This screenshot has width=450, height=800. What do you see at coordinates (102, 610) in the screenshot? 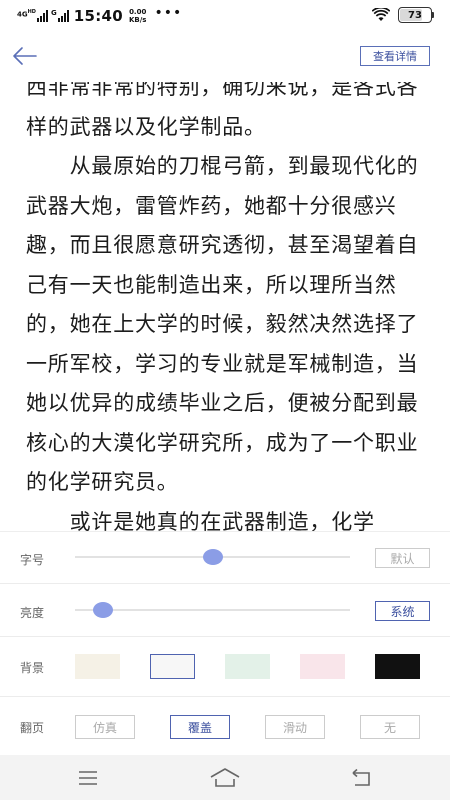
I see `brightness-slider-thumb` at bounding box center [102, 610].